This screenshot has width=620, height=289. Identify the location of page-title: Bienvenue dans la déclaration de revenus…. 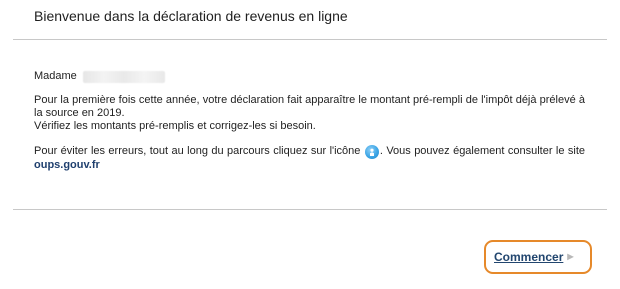
(191, 16).